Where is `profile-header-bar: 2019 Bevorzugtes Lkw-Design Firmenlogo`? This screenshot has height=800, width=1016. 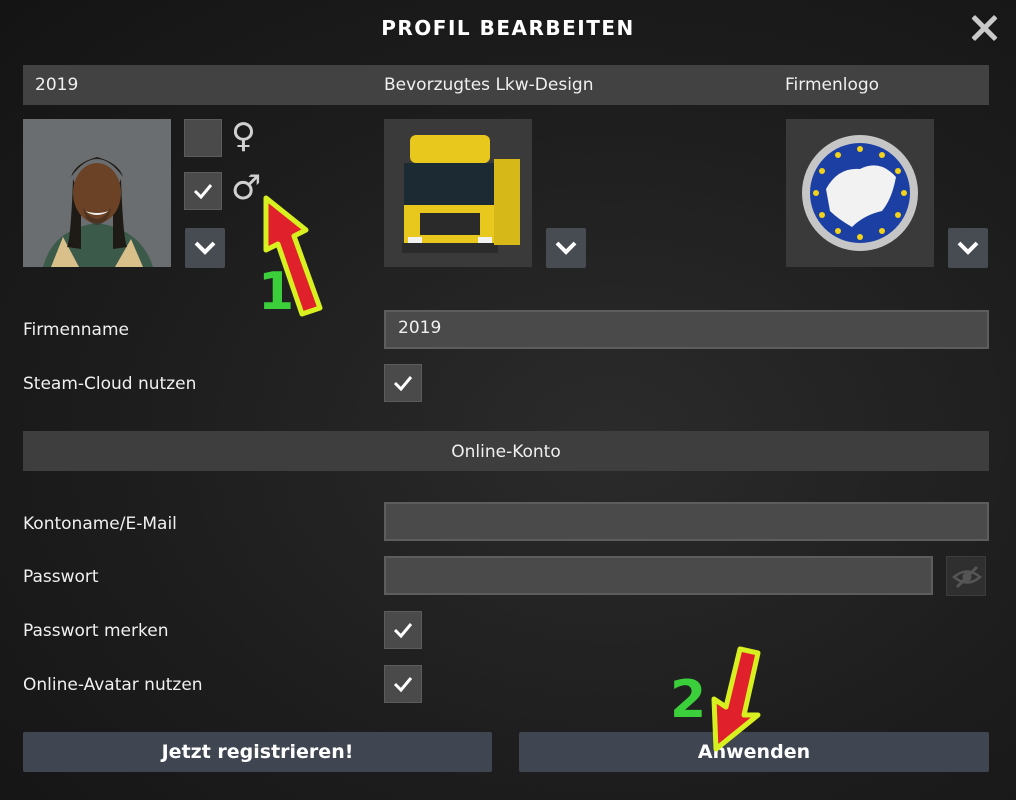 profile-header-bar: 2019 Bevorzugtes Lkw-Design Firmenlogo is located at coordinates (506, 85).